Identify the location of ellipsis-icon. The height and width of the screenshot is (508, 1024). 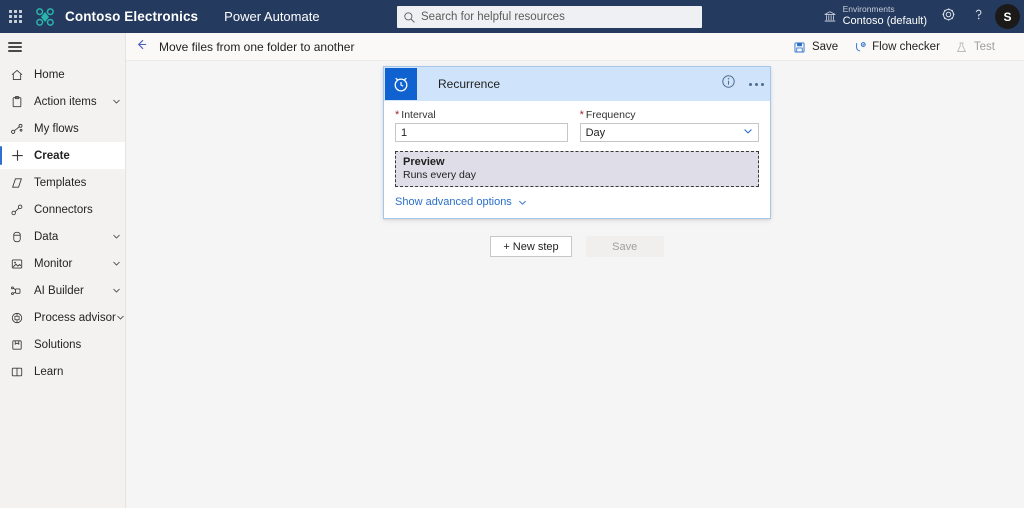
(756, 84).